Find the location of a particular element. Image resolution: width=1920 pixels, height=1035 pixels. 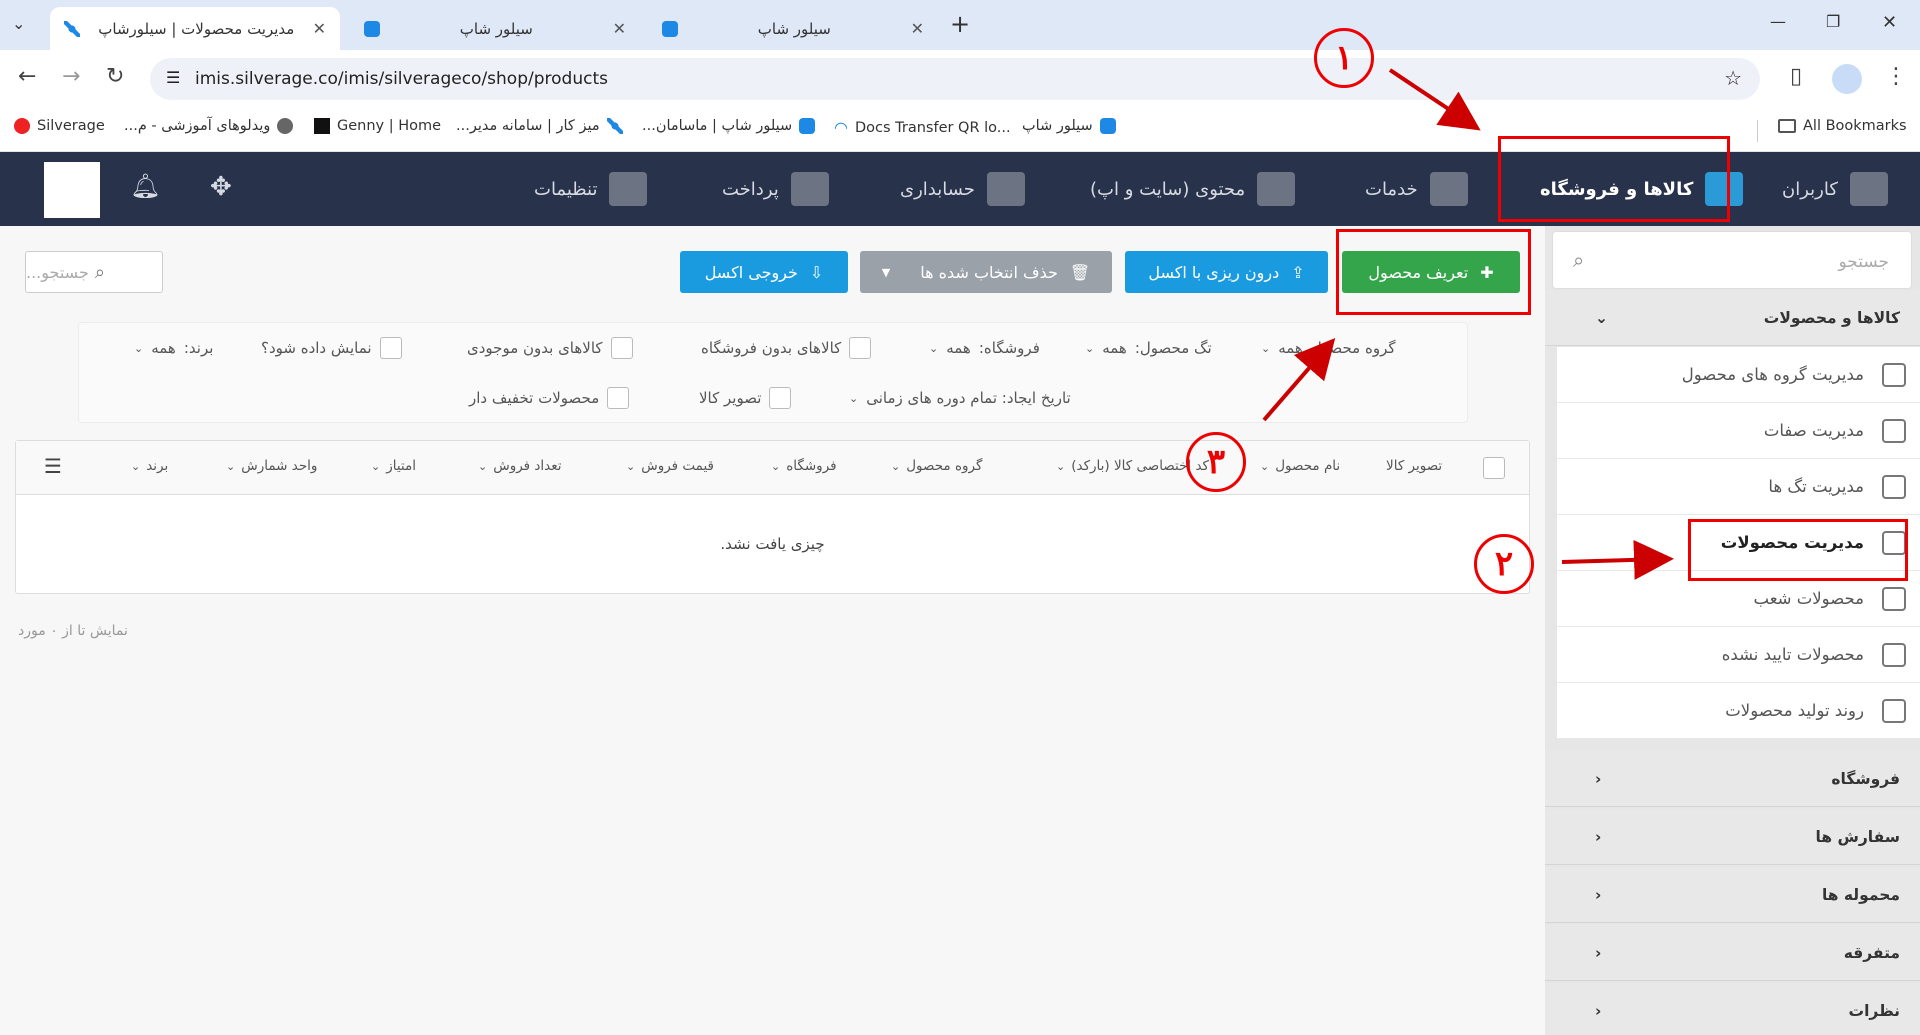

col-group: گروه محصول ⌄ is located at coordinates (936, 466).